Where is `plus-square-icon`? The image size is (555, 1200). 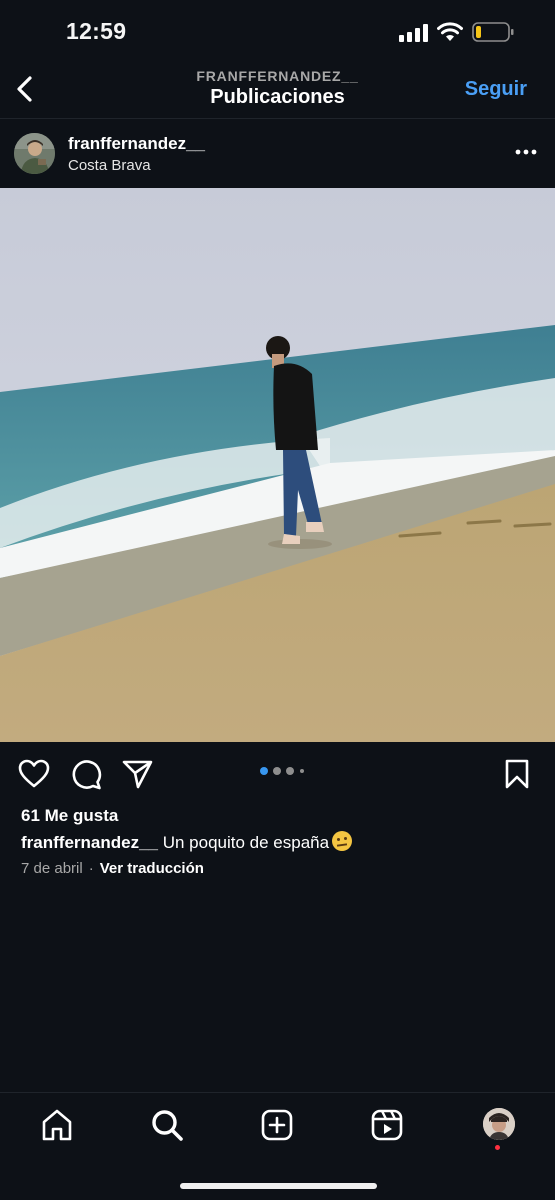 plus-square-icon is located at coordinates (277, 1125).